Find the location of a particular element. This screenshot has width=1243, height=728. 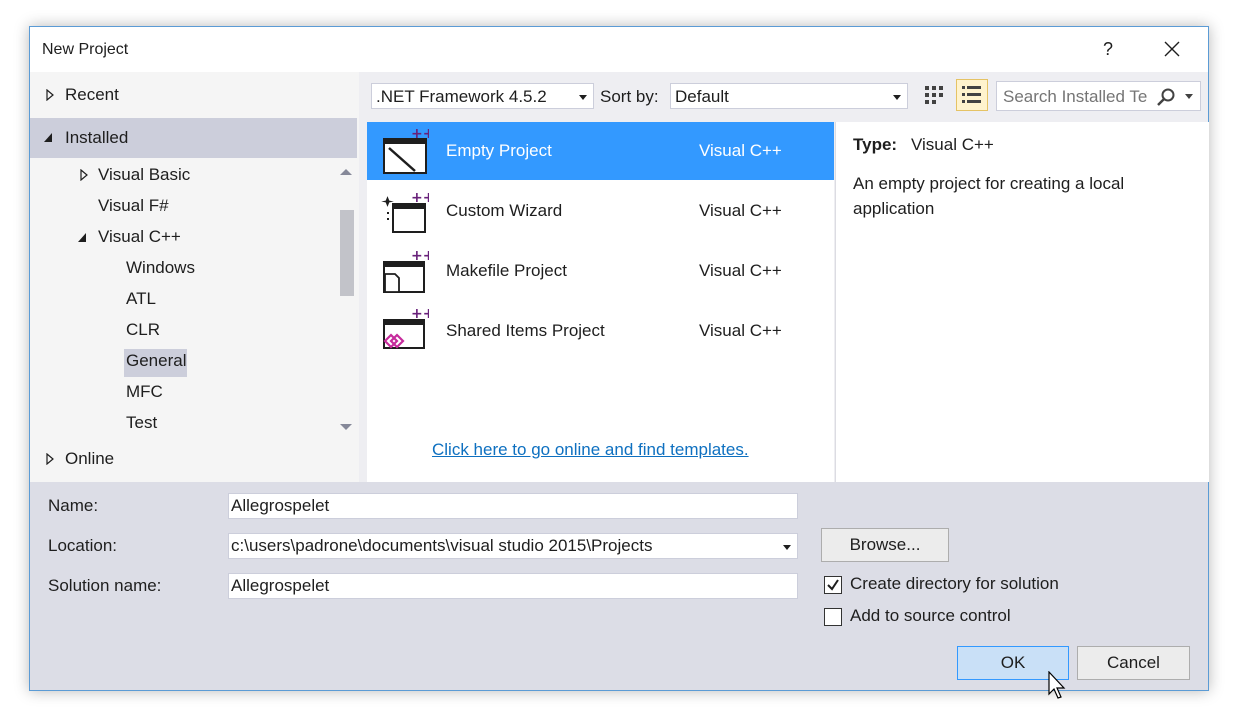

checkmark-icon is located at coordinates (833, 585).